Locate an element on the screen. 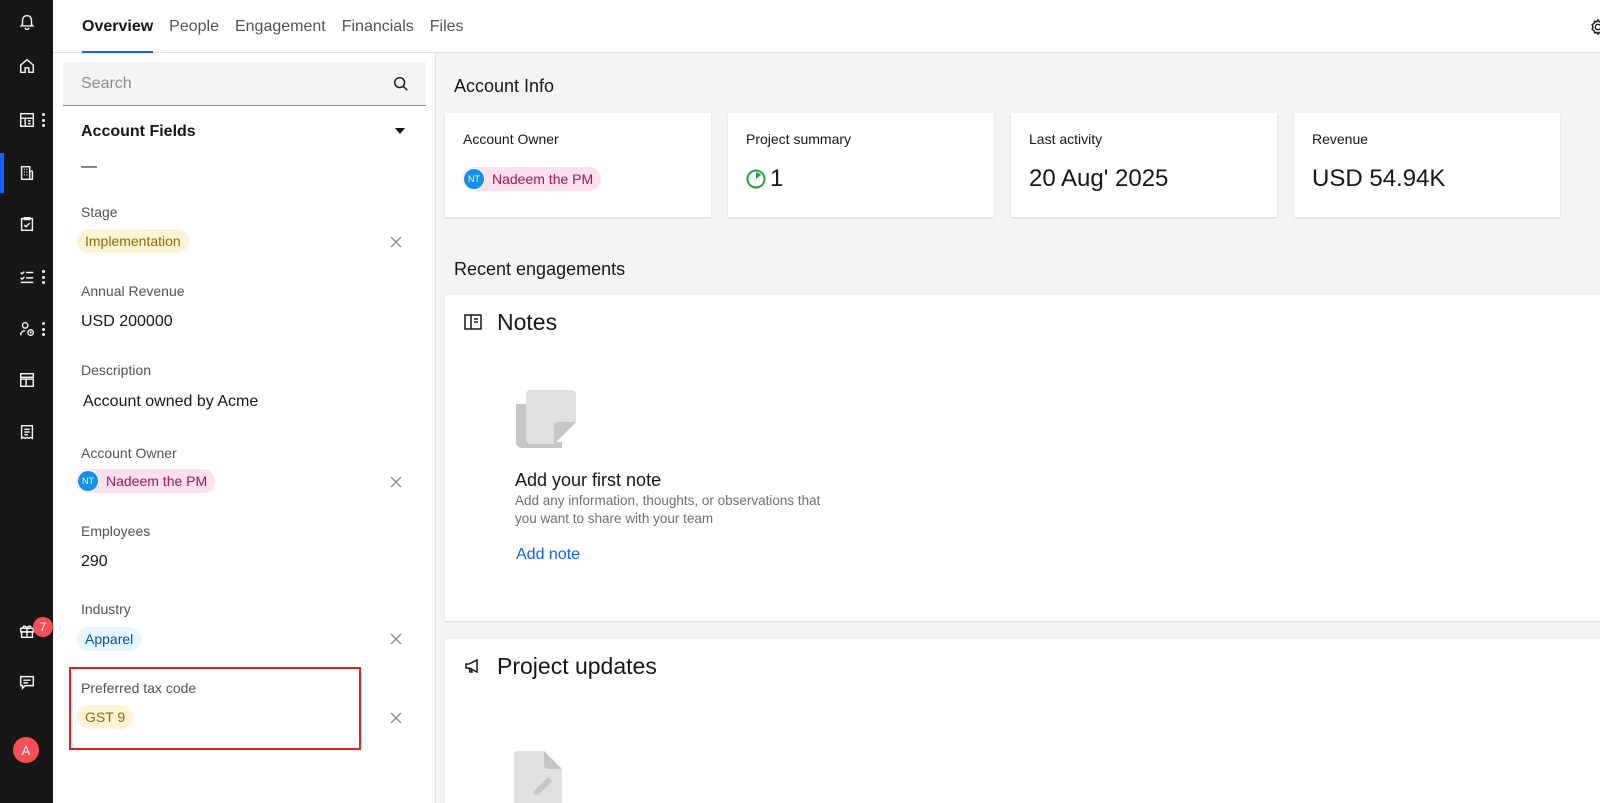 This screenshot has height=803, width=1600. tab-engagement: Engagement is located at coordinates (280, 26).